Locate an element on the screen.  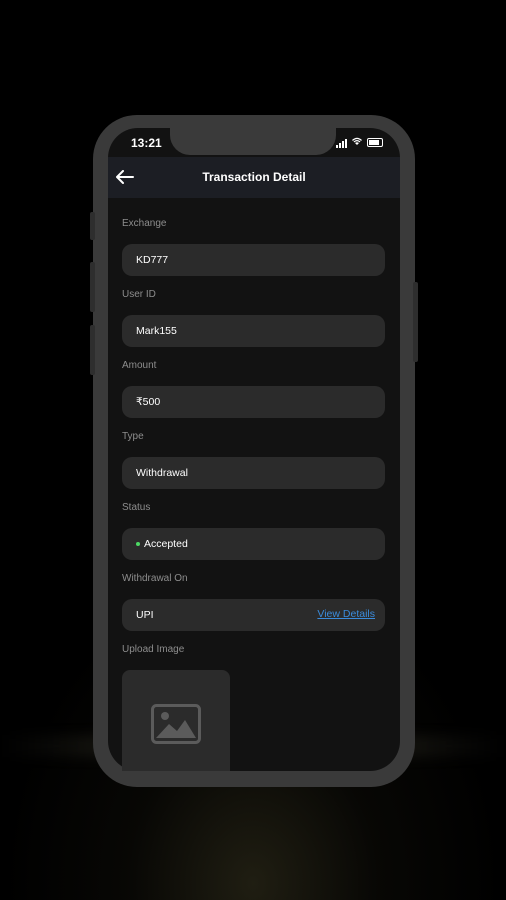
status-value-wrap: Accepted is located at coordinates (162, 544).